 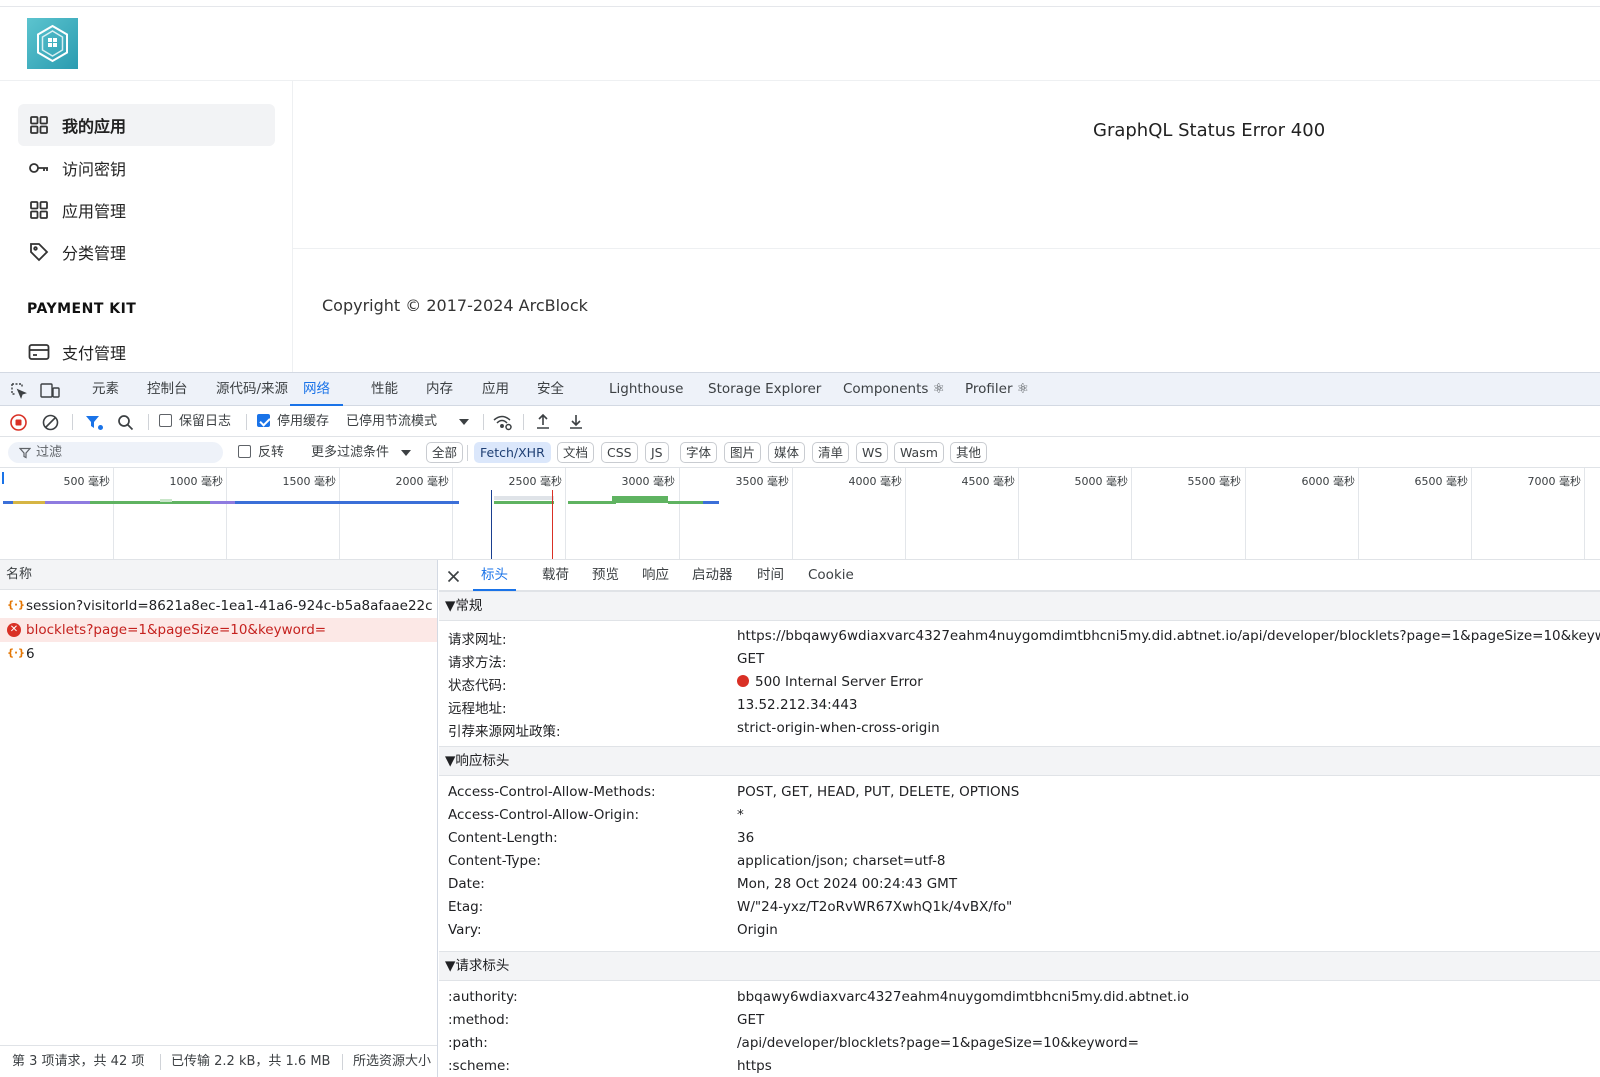 What do you see at coordinates (605, 575) in the screenshot?
I see `details-tab-preview: 预览` at bounding box center [605, 575].